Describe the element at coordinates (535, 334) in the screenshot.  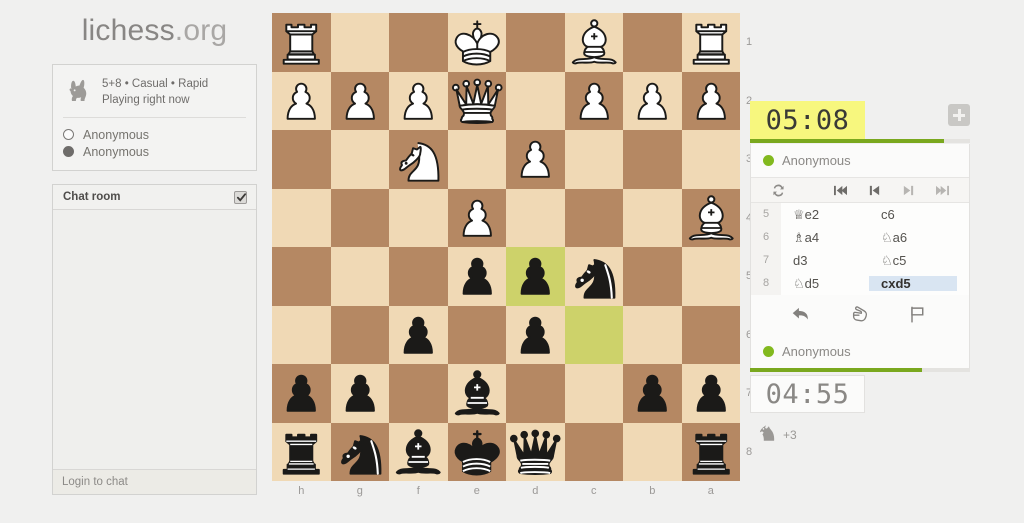
I see `board-square-d6` at that location.